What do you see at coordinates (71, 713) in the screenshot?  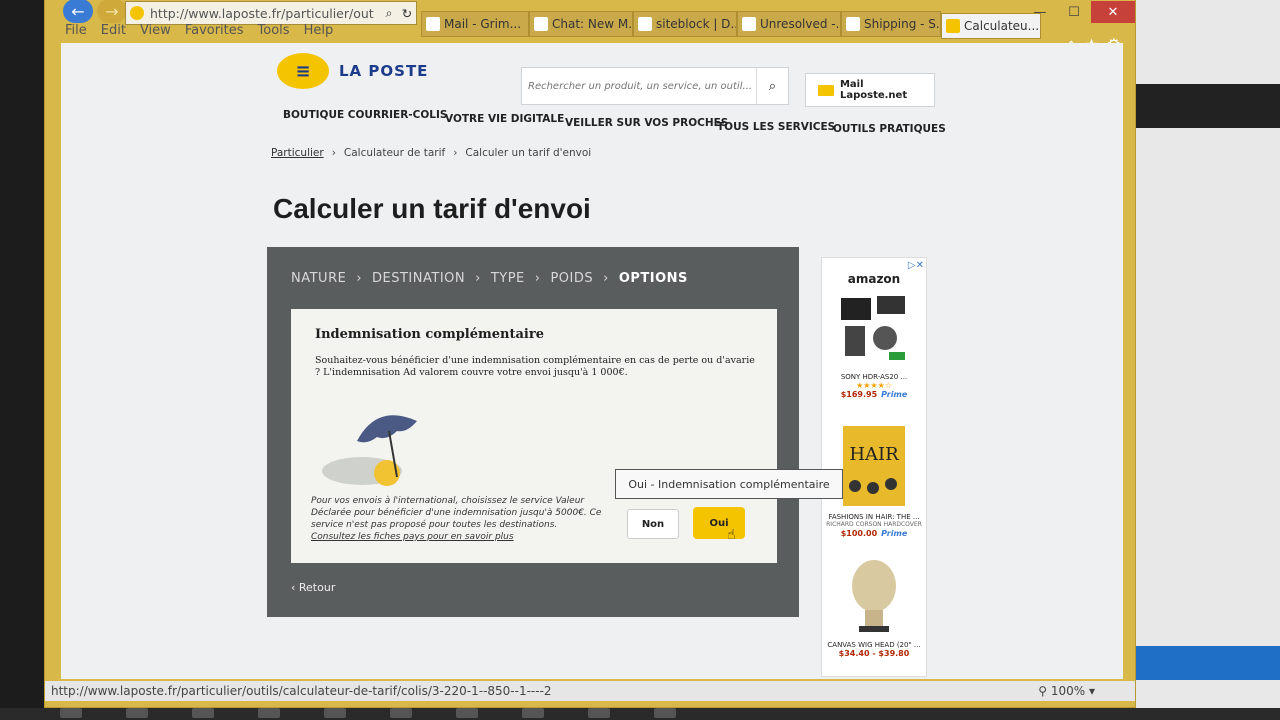 I see `start-icon` at bounding box center [71, 713].